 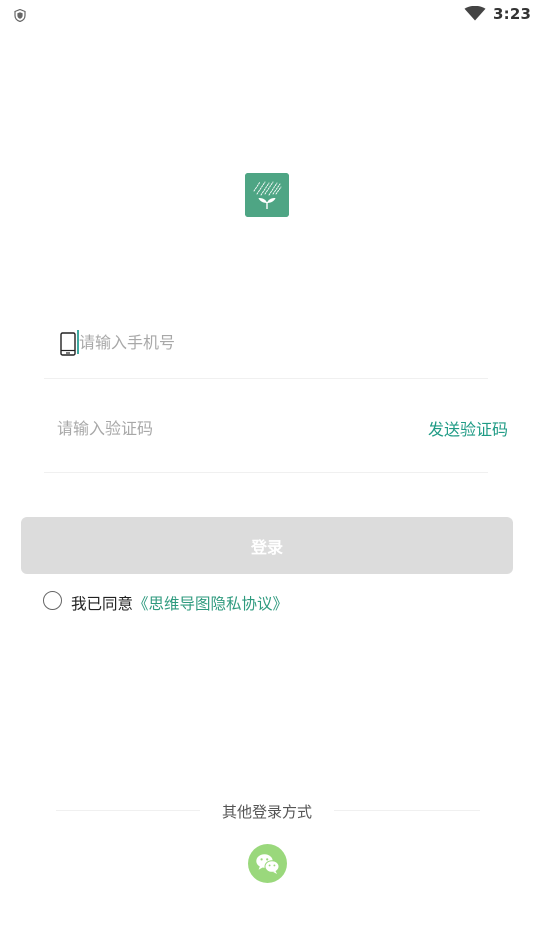 I want to click on phone-icon, so click(x=68, y=344).